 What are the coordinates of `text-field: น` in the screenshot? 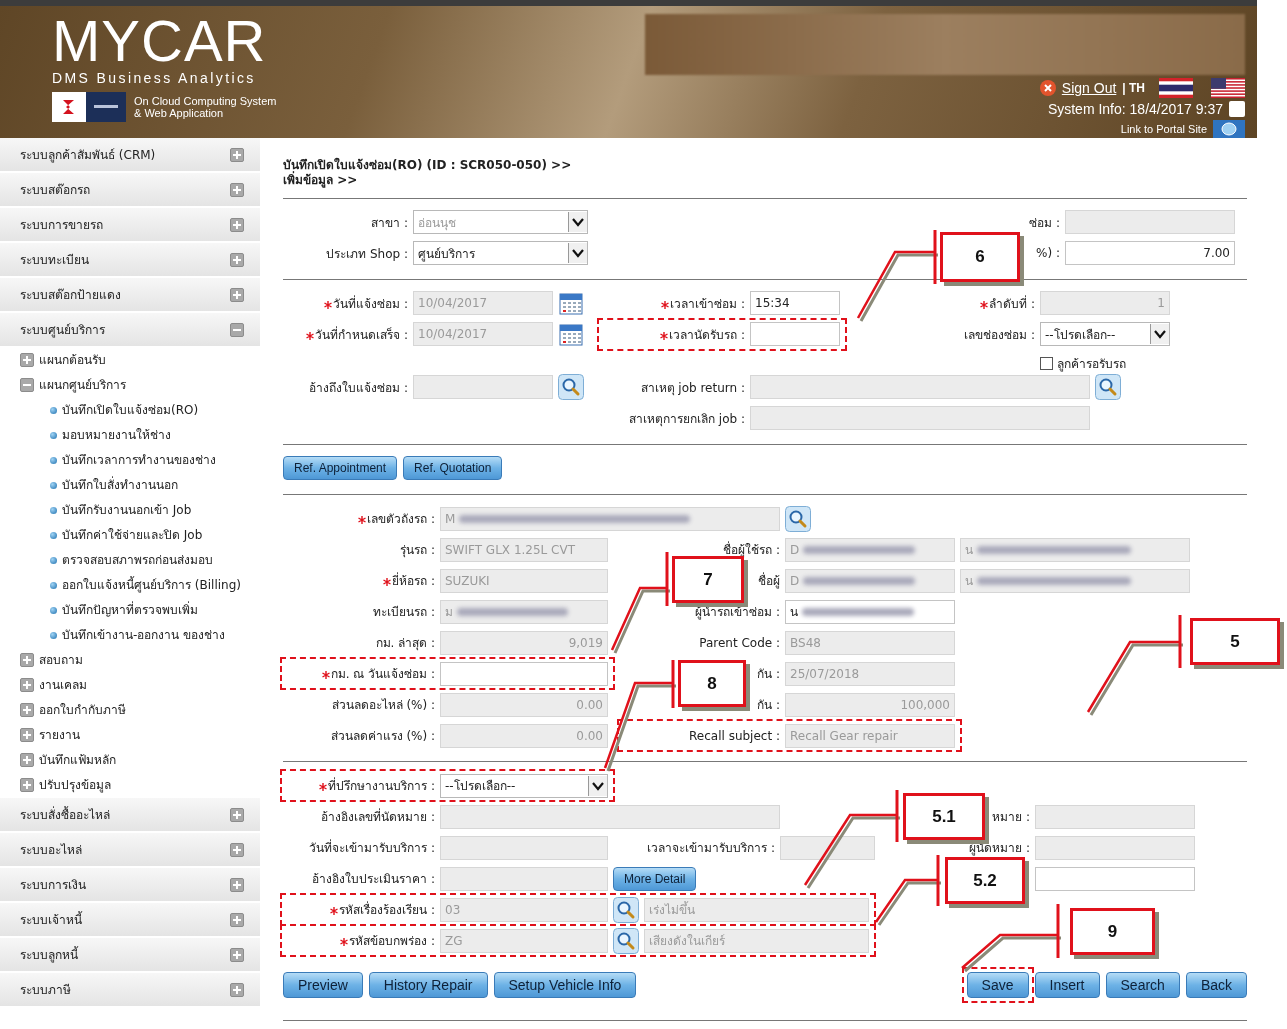 It's located at (870, 611).